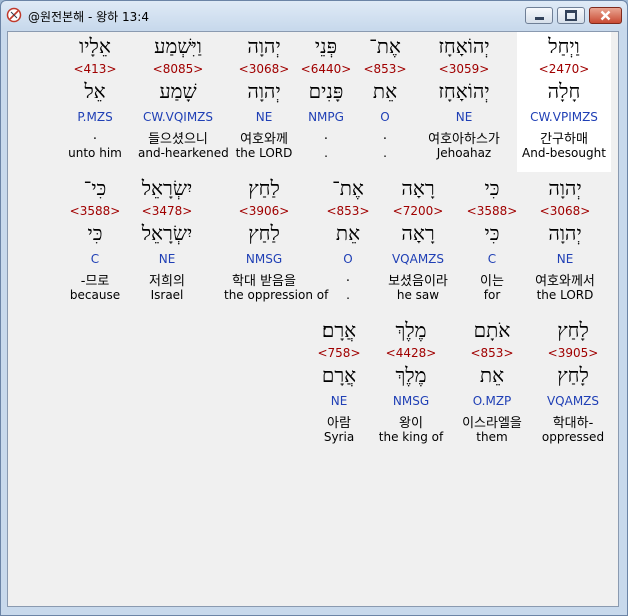 The image size is (628, 616). Describe the element at coordinates (418, 233) in the screenshot. I see `hebrew-lemma: רָאָה` at that location.